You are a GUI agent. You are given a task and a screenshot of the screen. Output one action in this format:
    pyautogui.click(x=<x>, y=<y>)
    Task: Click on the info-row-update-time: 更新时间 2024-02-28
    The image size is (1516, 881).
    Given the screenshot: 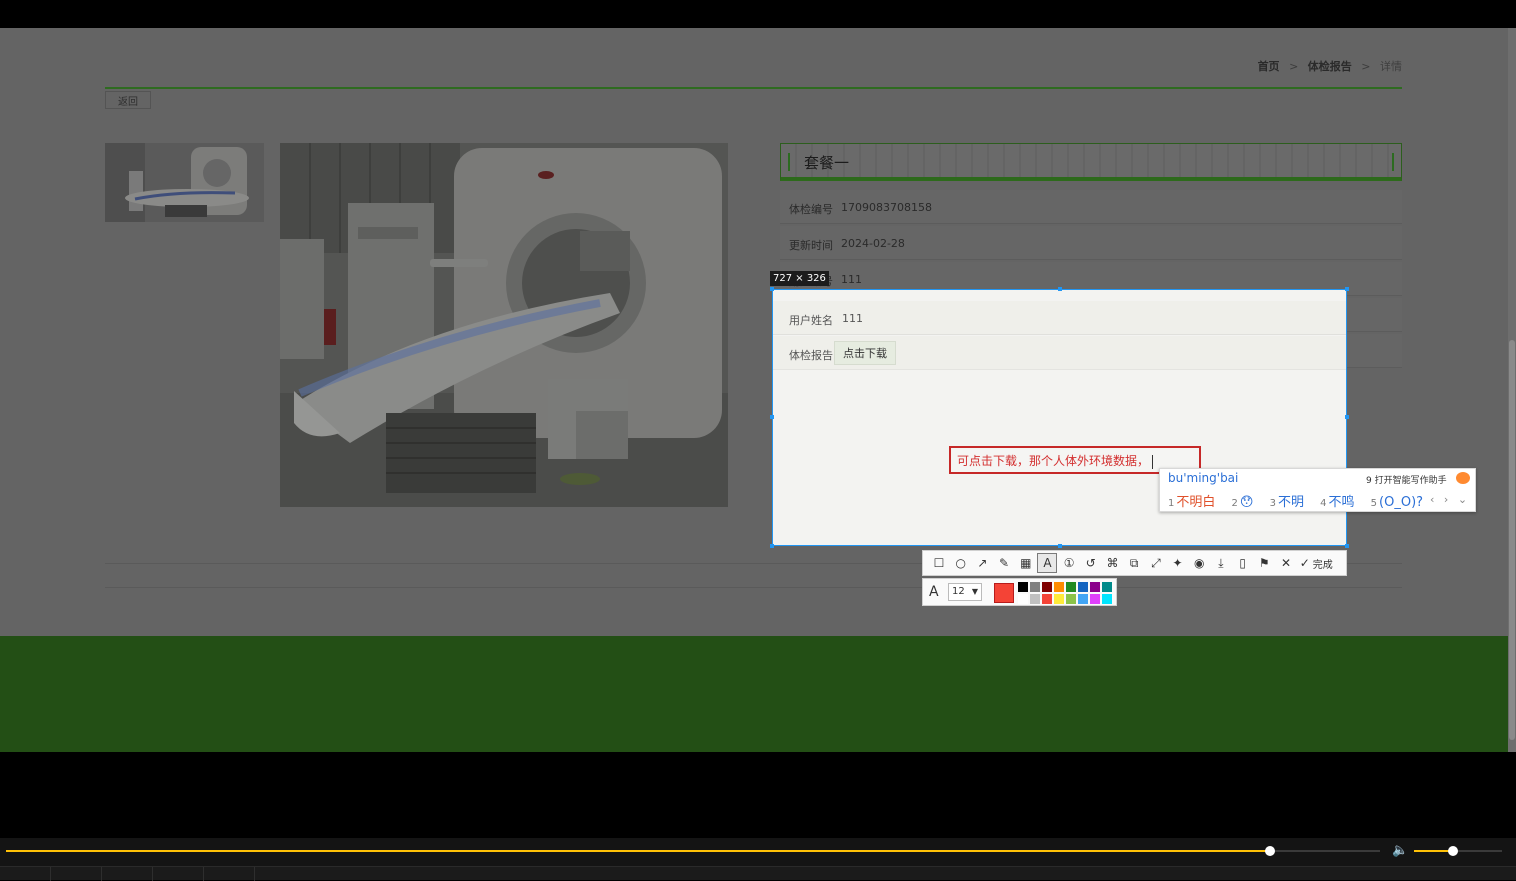 What is the action you would take?
    pyautogui.click(x=1091, y=243)
    